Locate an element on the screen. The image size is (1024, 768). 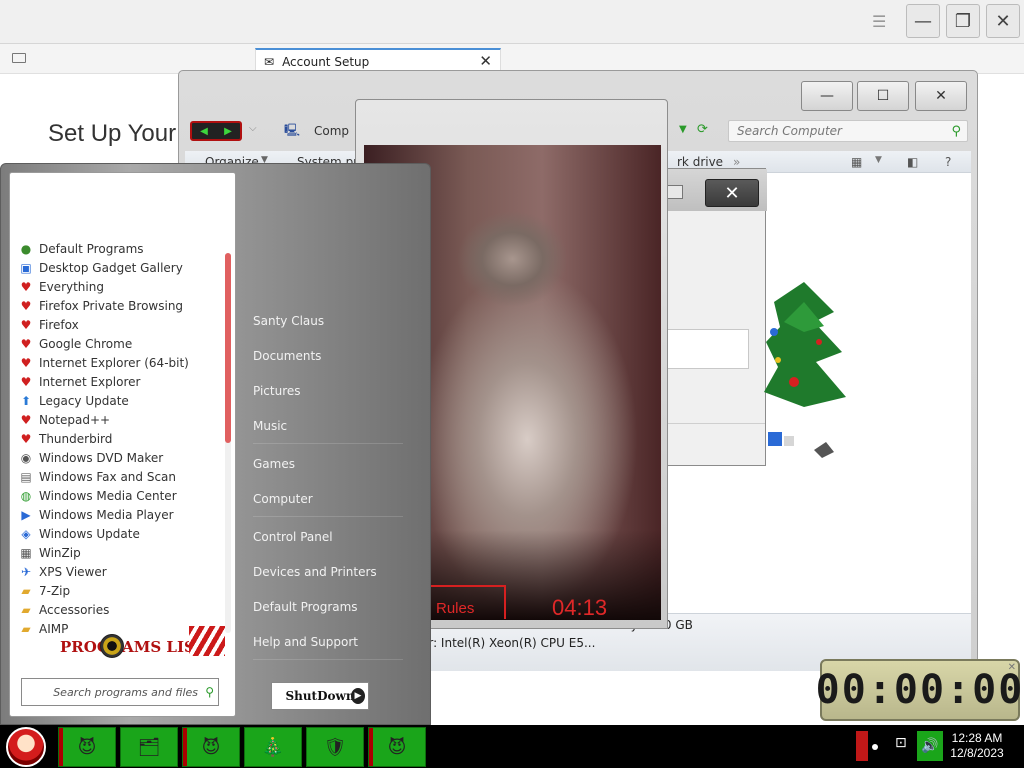
map-network-drive-button: rk drive is located at coordinates (700, 162).